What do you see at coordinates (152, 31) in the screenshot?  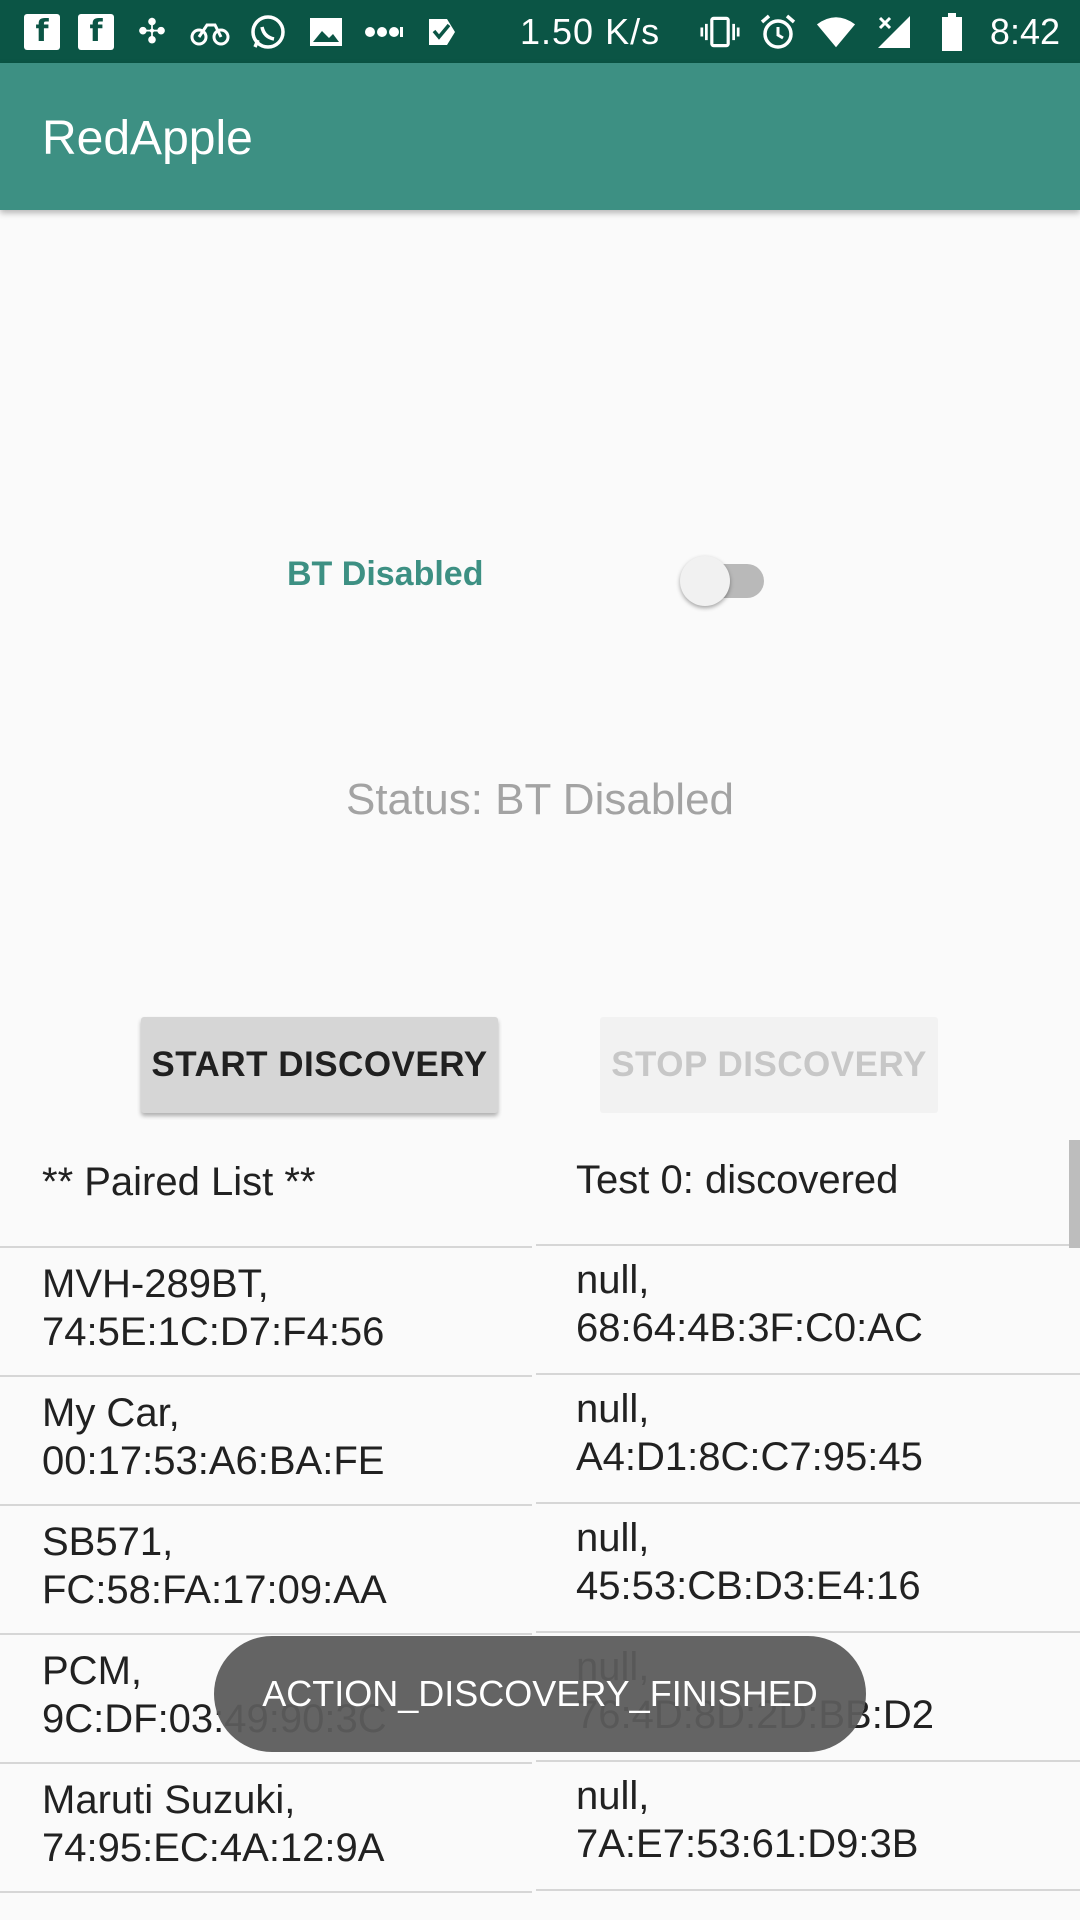 I see `pinwheel-icon: ✣` at bounding box center [152, 31].